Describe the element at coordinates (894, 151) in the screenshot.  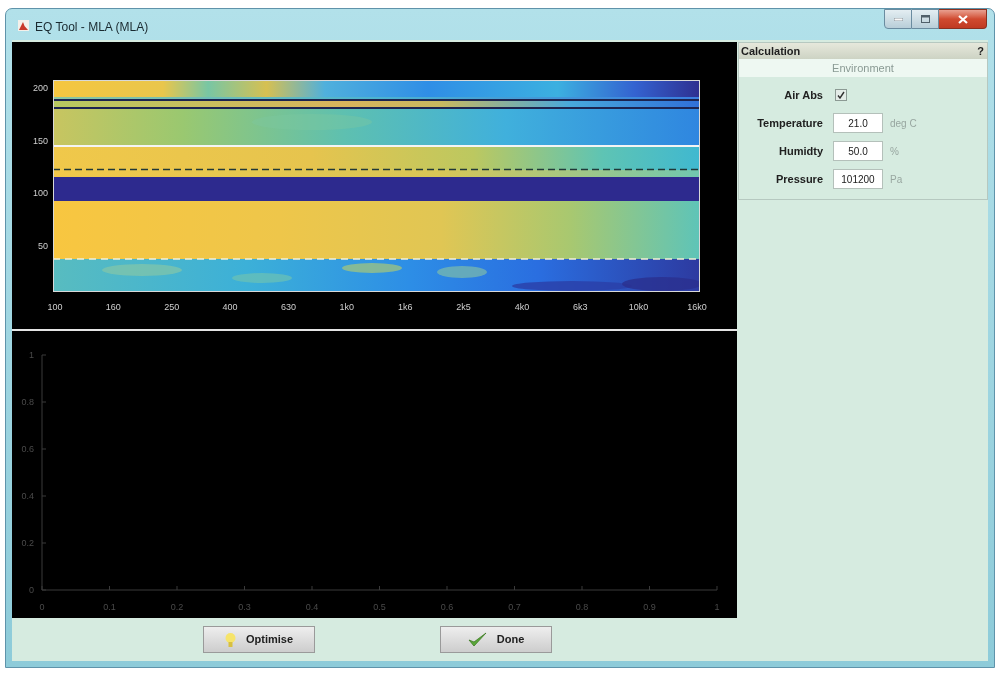
I see `unit-label: %` at that location.